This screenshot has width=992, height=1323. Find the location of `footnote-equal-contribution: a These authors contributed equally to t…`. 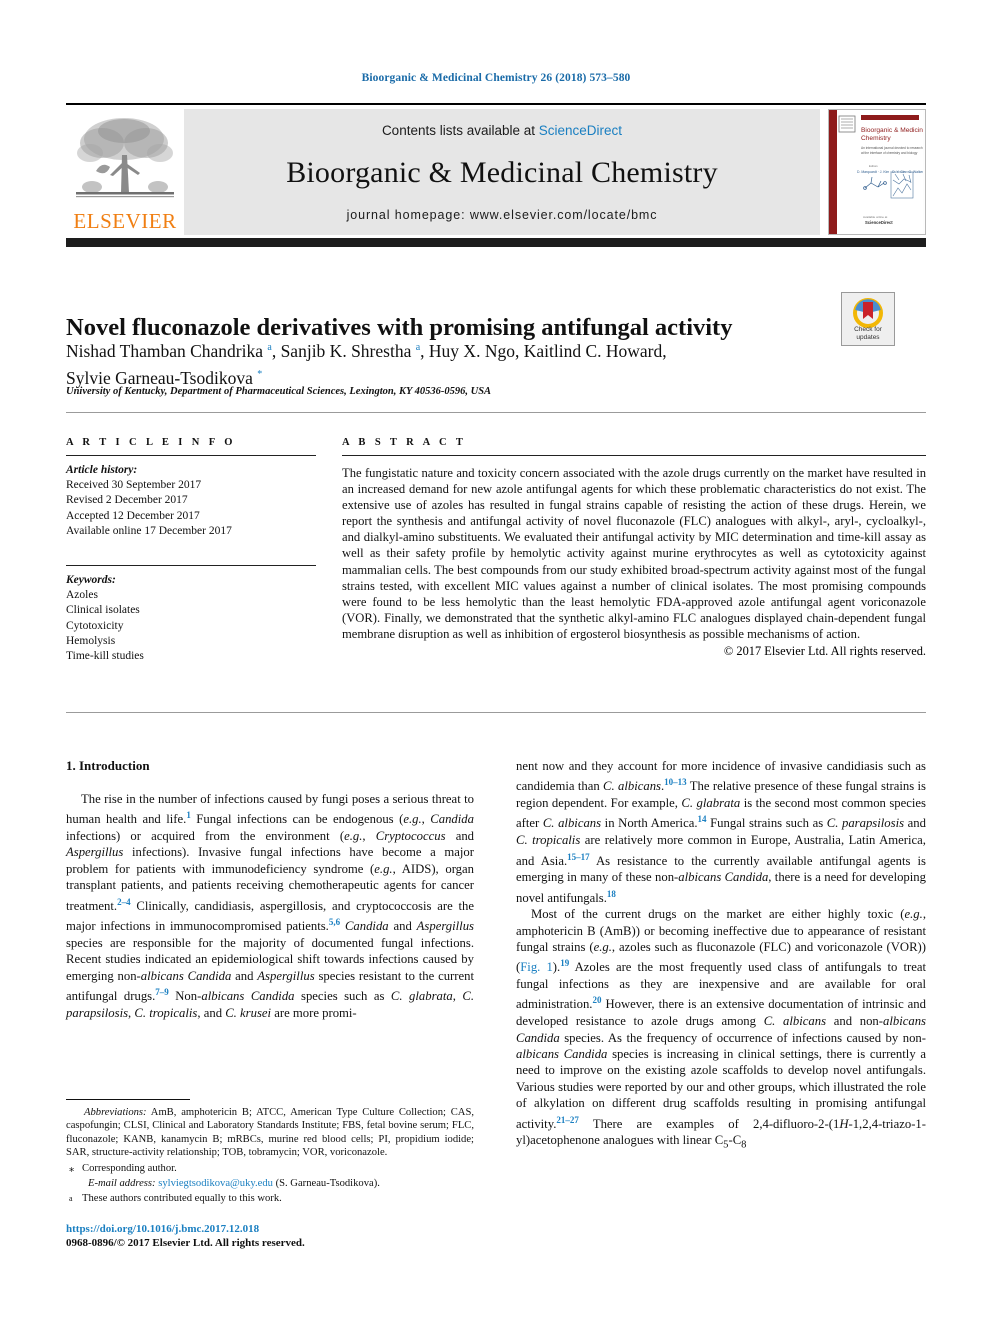

footnote-equal-contribution: a These authors contributed equally to t… is located at coordinates (270, 1198).